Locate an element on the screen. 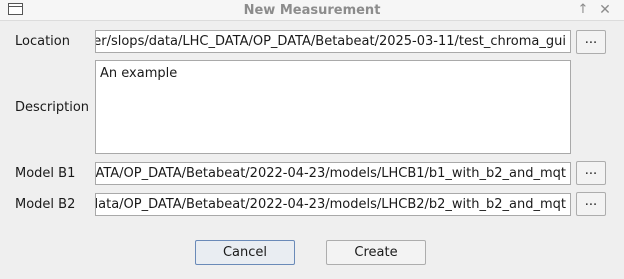 This screenshot has width=624, height=279. window-title: New Measurement is located at coordinates (312, 10).